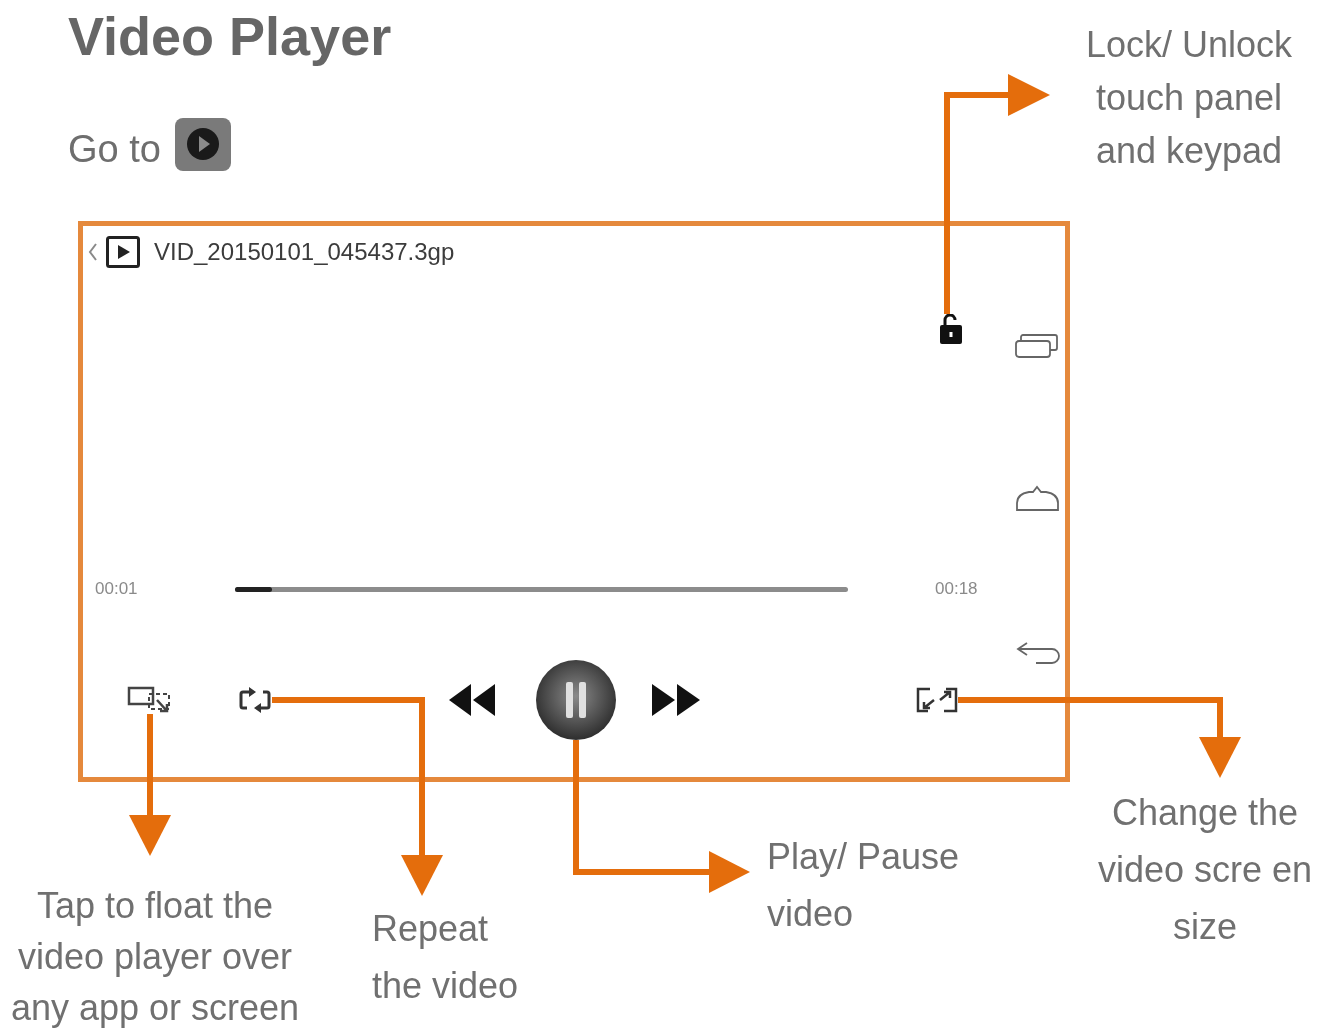 The width and height of the screenshot is (1326, 1034). I want to click on chevron-left-icon, so click(93, 252).